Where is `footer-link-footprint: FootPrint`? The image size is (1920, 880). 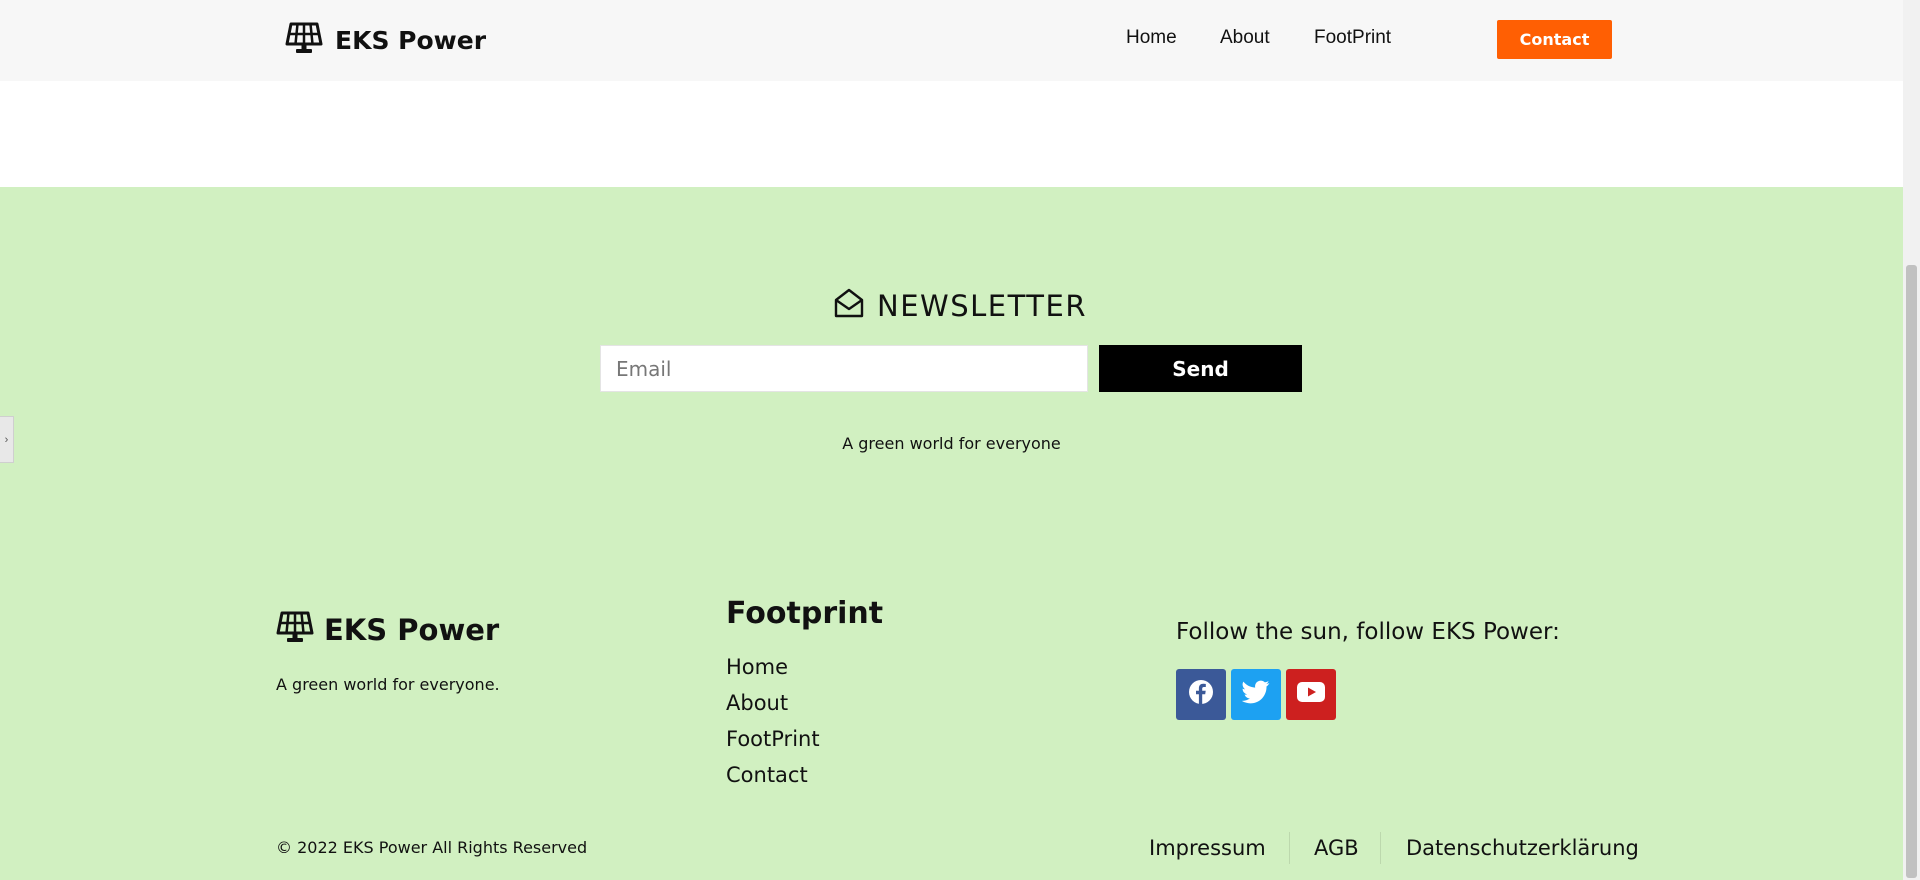 footer-link-footprint: FootPrint is located at coordinates (773, 739).